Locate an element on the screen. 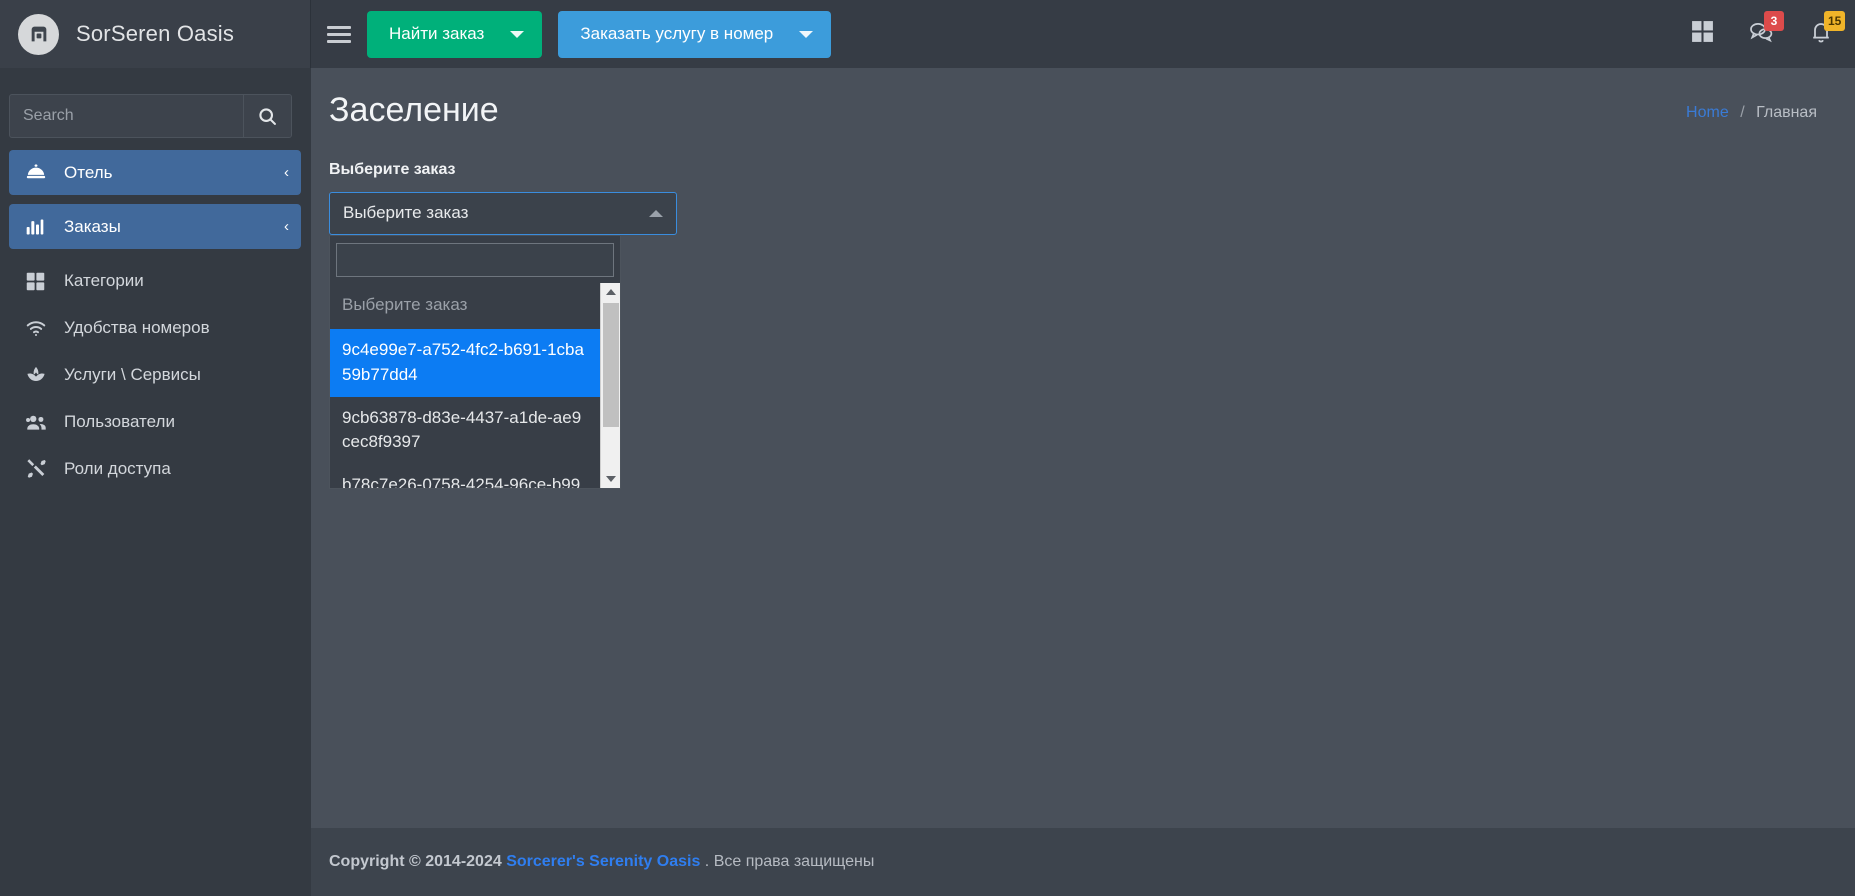 This screenshot has width=1855, height=896. sidebar-item-polzovateli: Пользователи is located at coordinates (155, 422).